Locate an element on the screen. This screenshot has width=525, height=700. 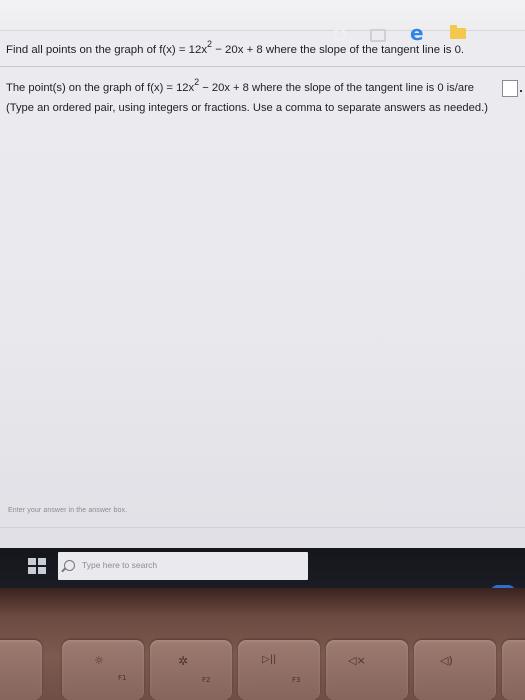
play-pause-icon: ▷|| is located at coordinates (269, 659).